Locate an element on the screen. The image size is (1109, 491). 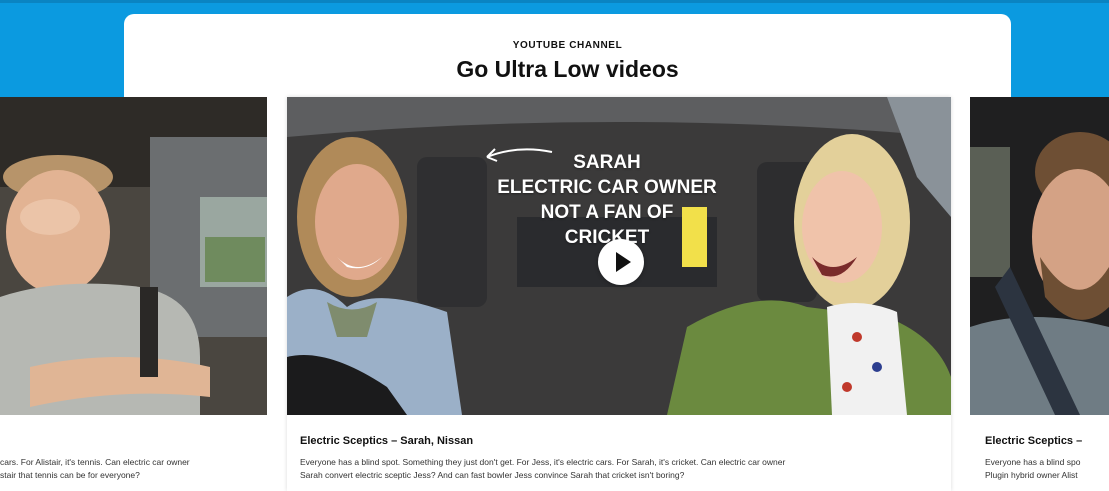
video-thumbnail is located at coordinates (1039, 256).